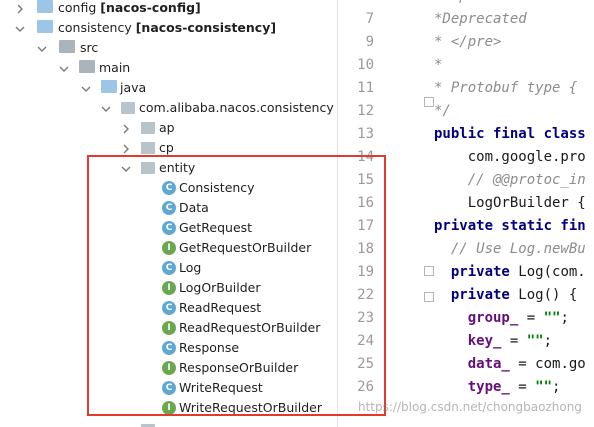 The image size is (594, 427). What do you see at coordinates (115, 67) in the screenshot?
I see `tree-item-label: main` at bounding box center [115, 67].